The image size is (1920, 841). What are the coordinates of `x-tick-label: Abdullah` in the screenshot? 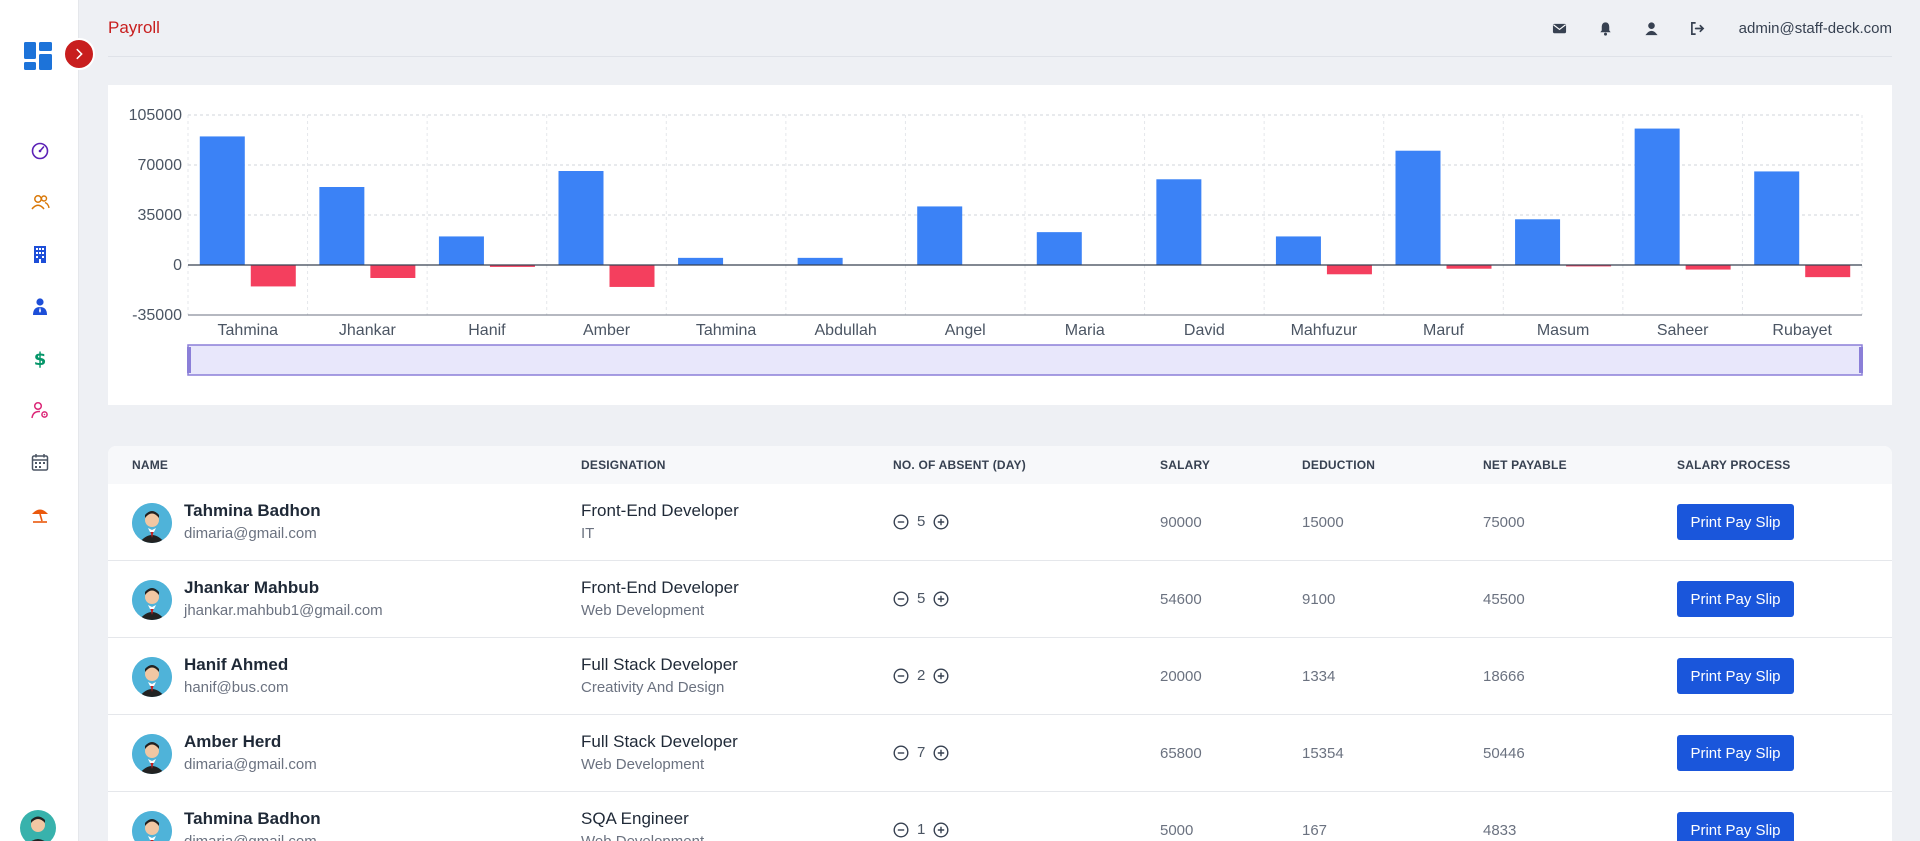 It's located at (846, 330).